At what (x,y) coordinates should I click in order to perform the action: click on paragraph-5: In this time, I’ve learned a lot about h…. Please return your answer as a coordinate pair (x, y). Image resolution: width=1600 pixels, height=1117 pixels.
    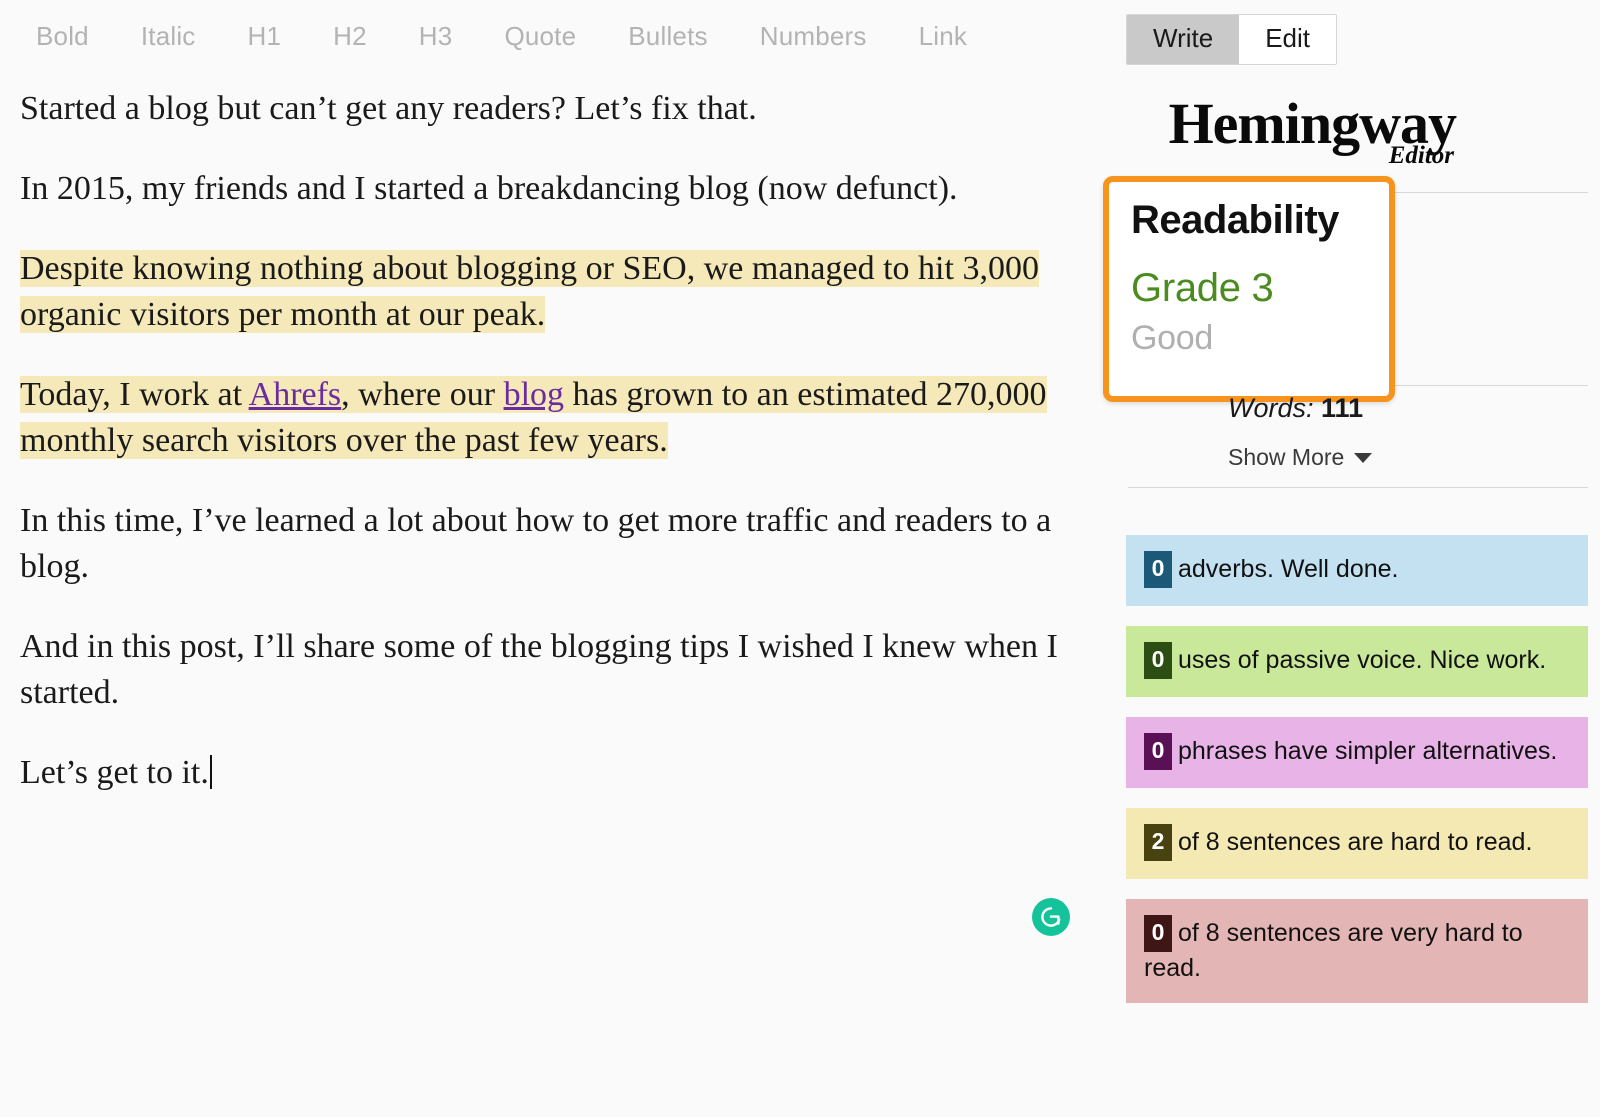
    Looking at the image, I should click on (545, 544).